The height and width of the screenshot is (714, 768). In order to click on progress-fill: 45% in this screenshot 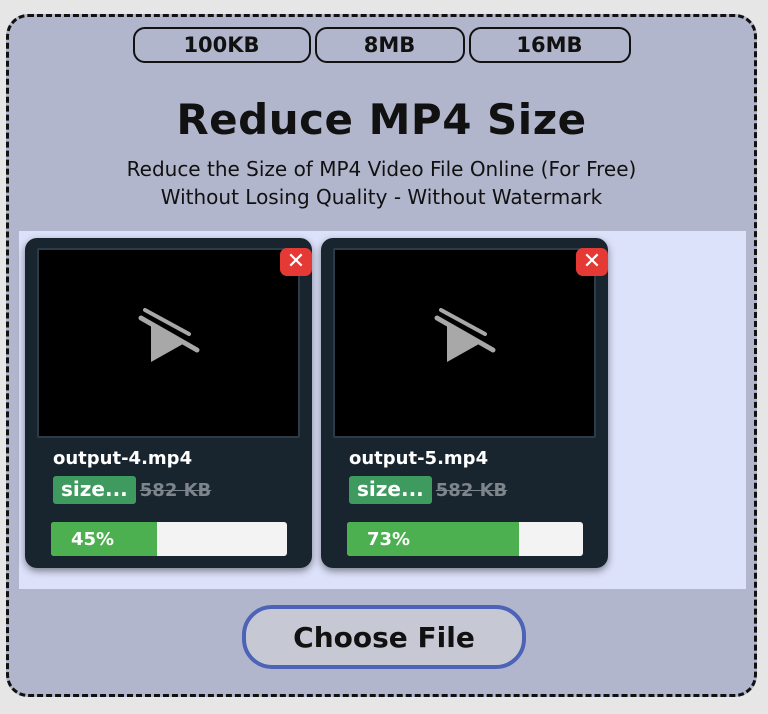, I will do `click(104, 539)`.